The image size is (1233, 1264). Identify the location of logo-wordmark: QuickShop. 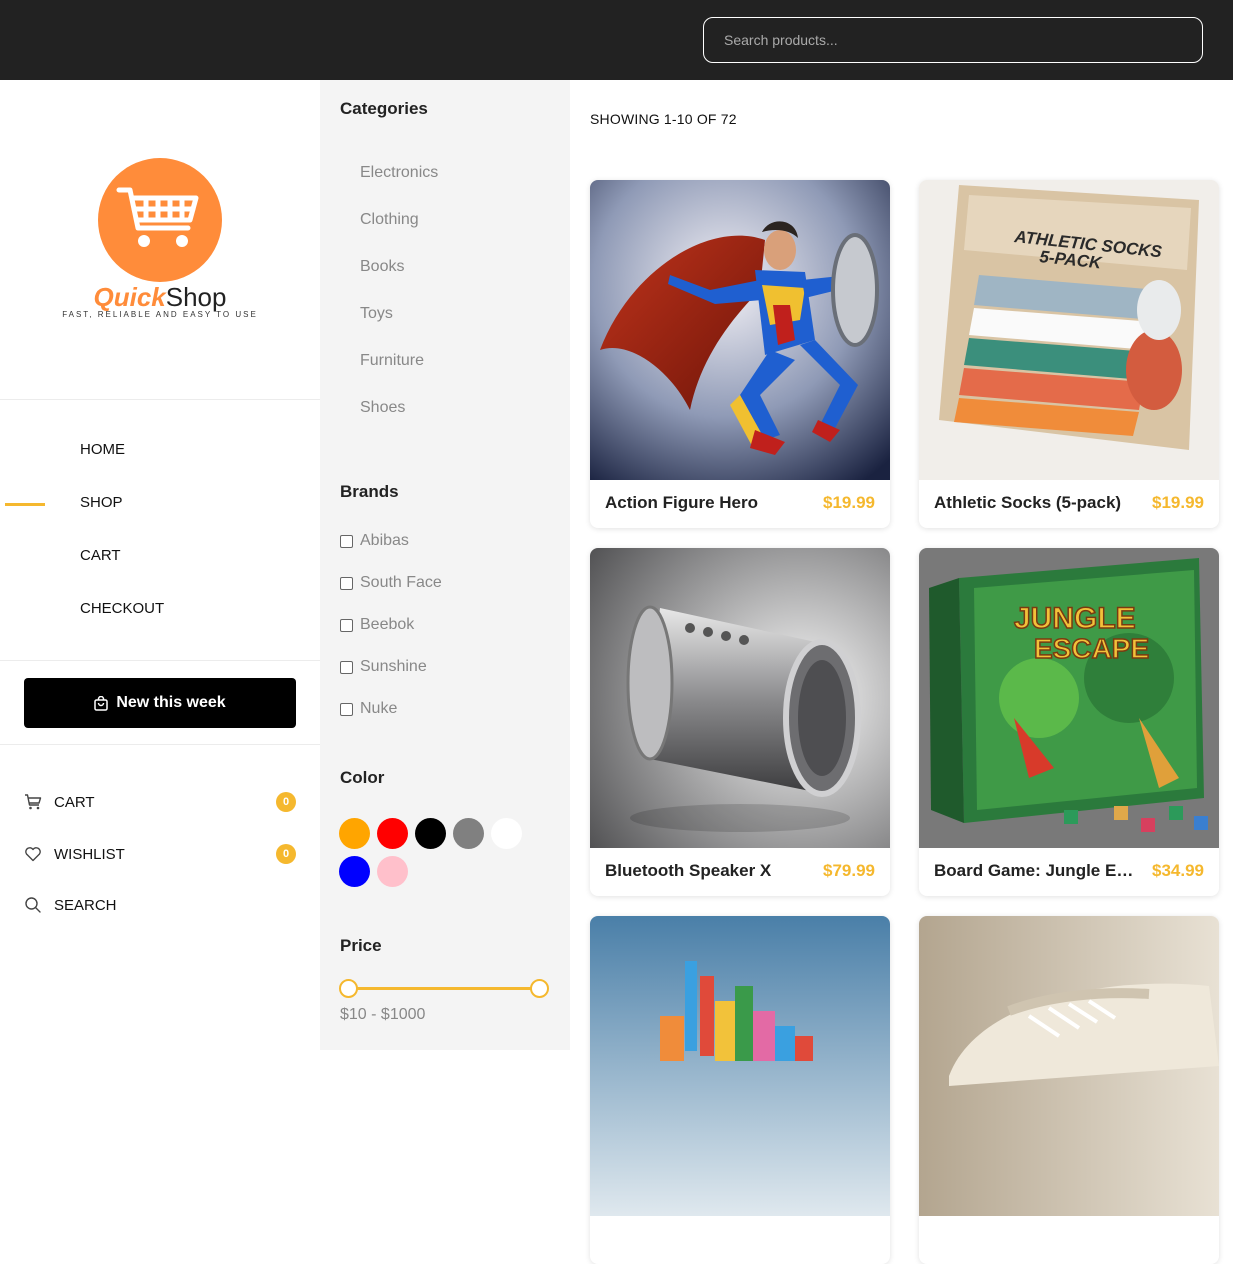
(160, 297).